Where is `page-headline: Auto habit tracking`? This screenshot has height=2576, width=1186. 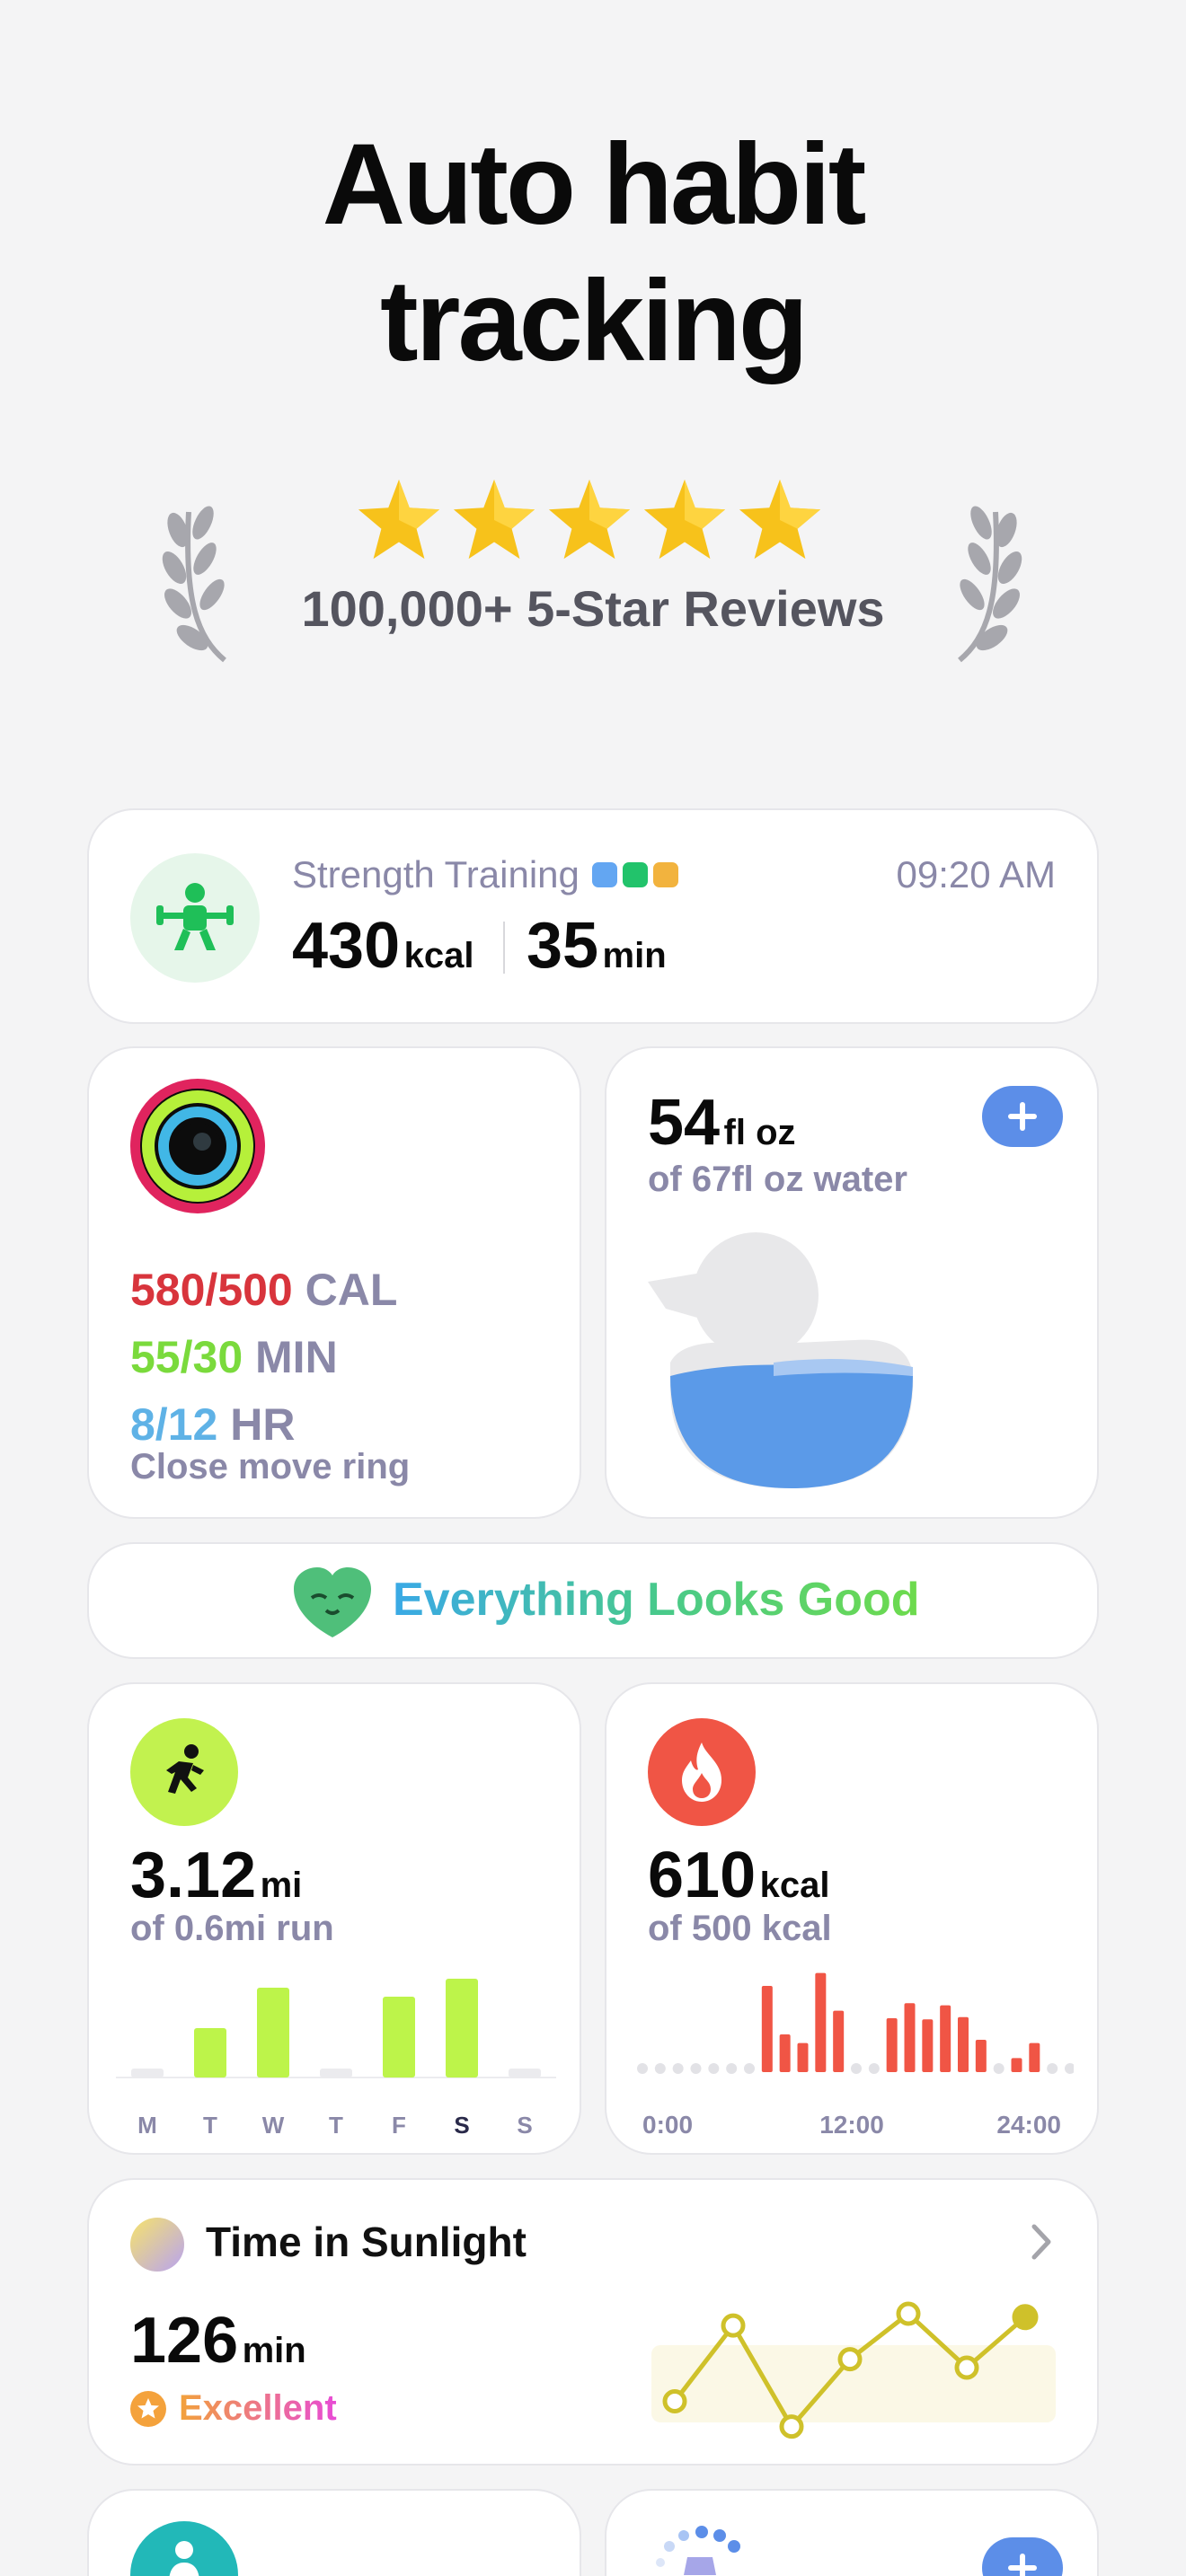
page-headline: Auto habit tracking is located at coordinates (593, 253).